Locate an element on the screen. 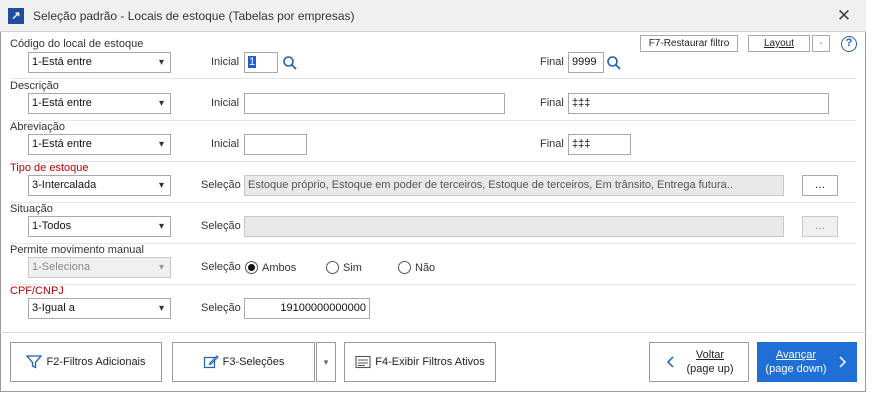 The image size is (880, 394). voltar-label: Voltar is located at coordinates (710, 355).